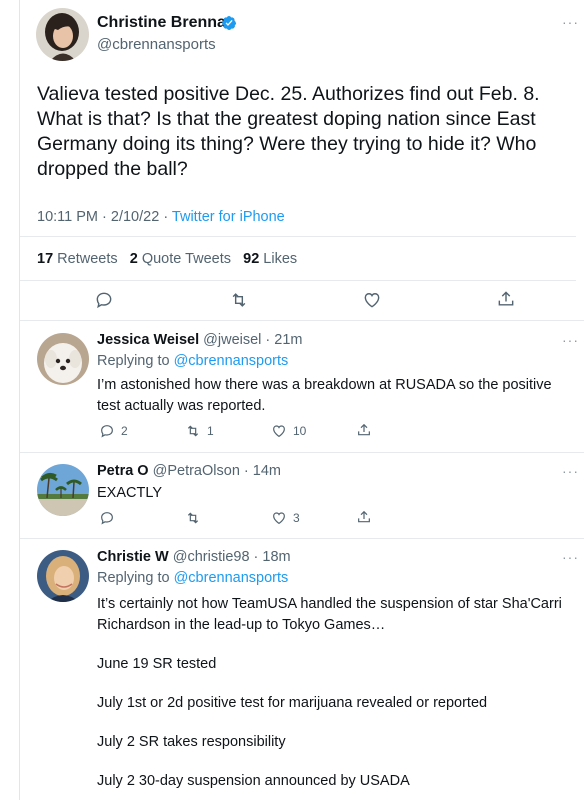 The height and width of the screenshot is (800, 584). Describe the element at coordinates (288, 431) in the screenshot. I see `like-action: 10` at that location.